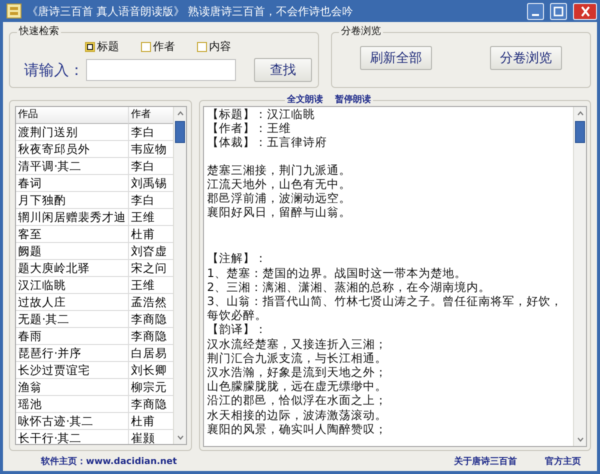 Image resolution: width=600 pixels, height=474 pixels. I want to click on text-line: 荆门汇合九派支流，与长江相通。, so click(297, 358).